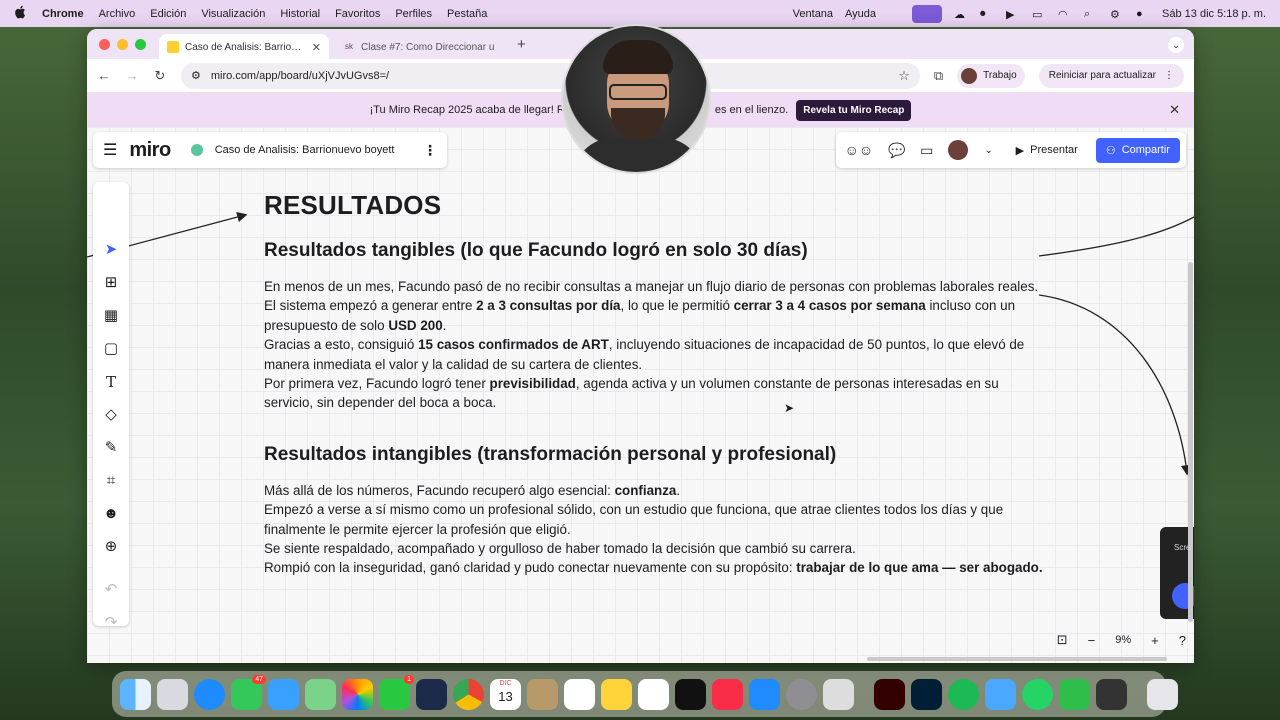 The height and width of the screenshot is (720, 1280). What do you see at coordinates (110, 150) in the screenshot?
I see `main-menu-icon: ☰` at bounding box center [110, 150].